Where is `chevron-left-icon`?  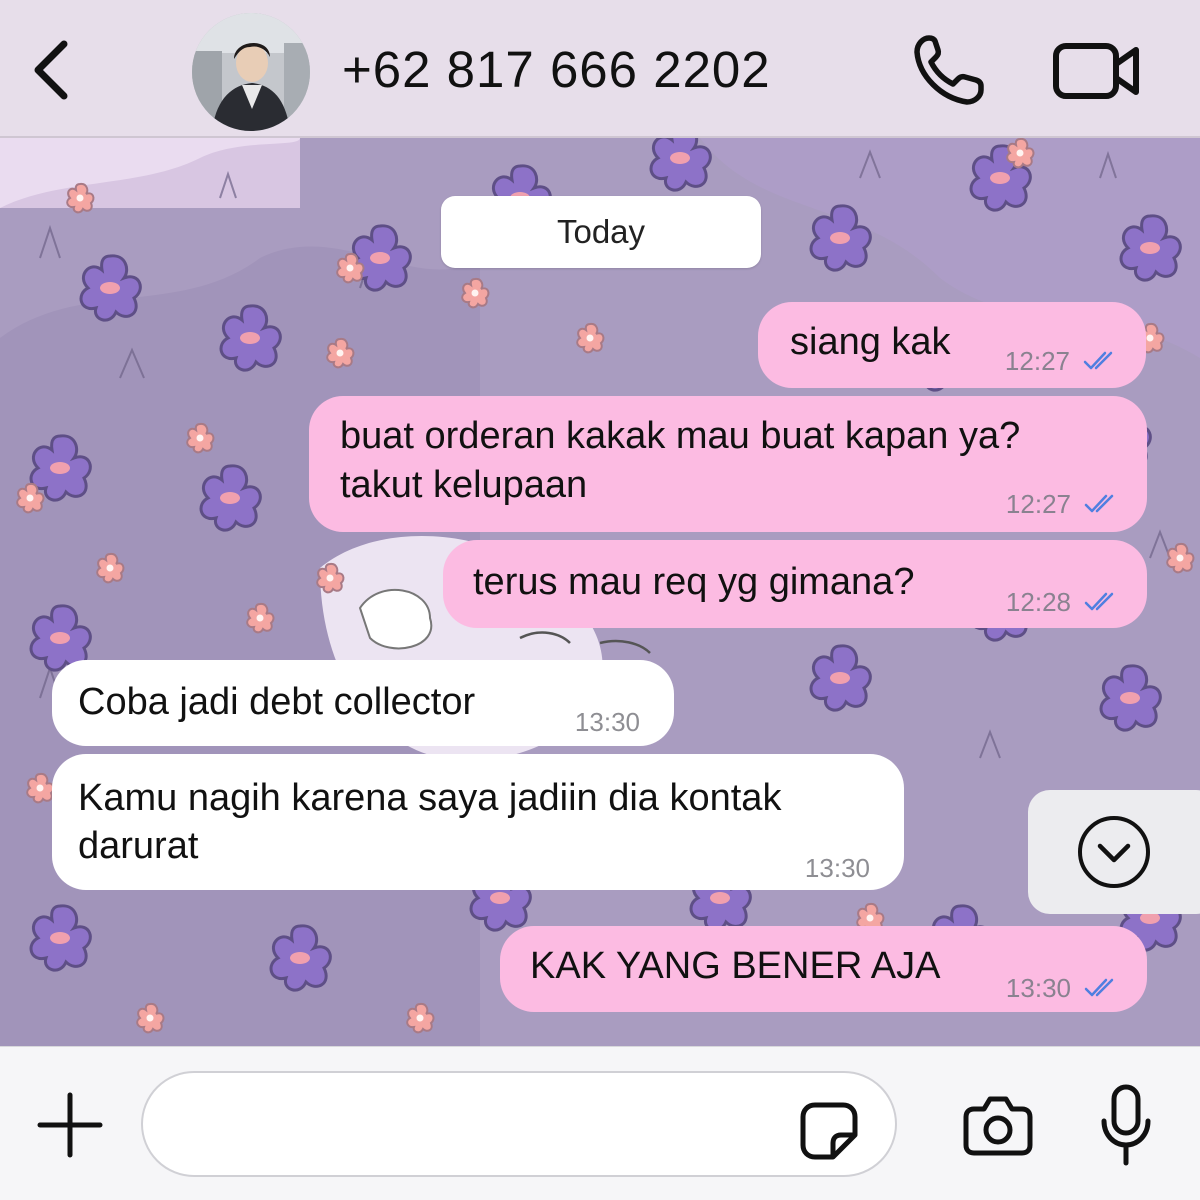 chevron-left-icon is located at coordinates (51, 70).